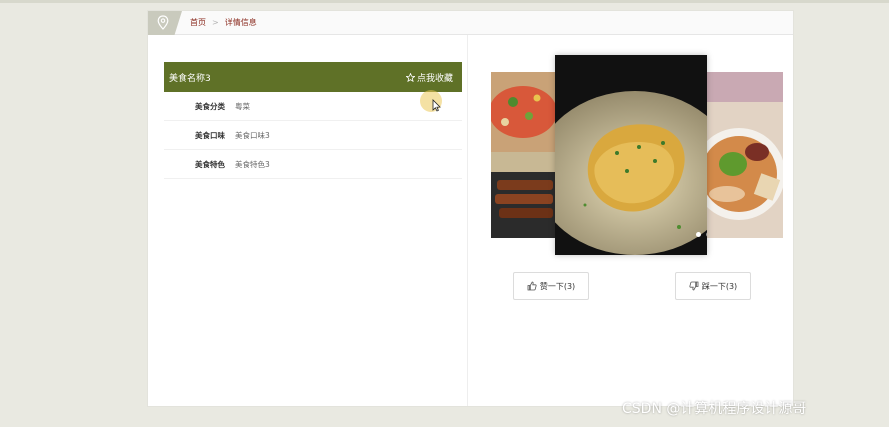 The width and height of the screenshot is (889, 427). Describe the element at coordinates (410, 77) in the screenshot. I see `star-outline-icon` at that location.